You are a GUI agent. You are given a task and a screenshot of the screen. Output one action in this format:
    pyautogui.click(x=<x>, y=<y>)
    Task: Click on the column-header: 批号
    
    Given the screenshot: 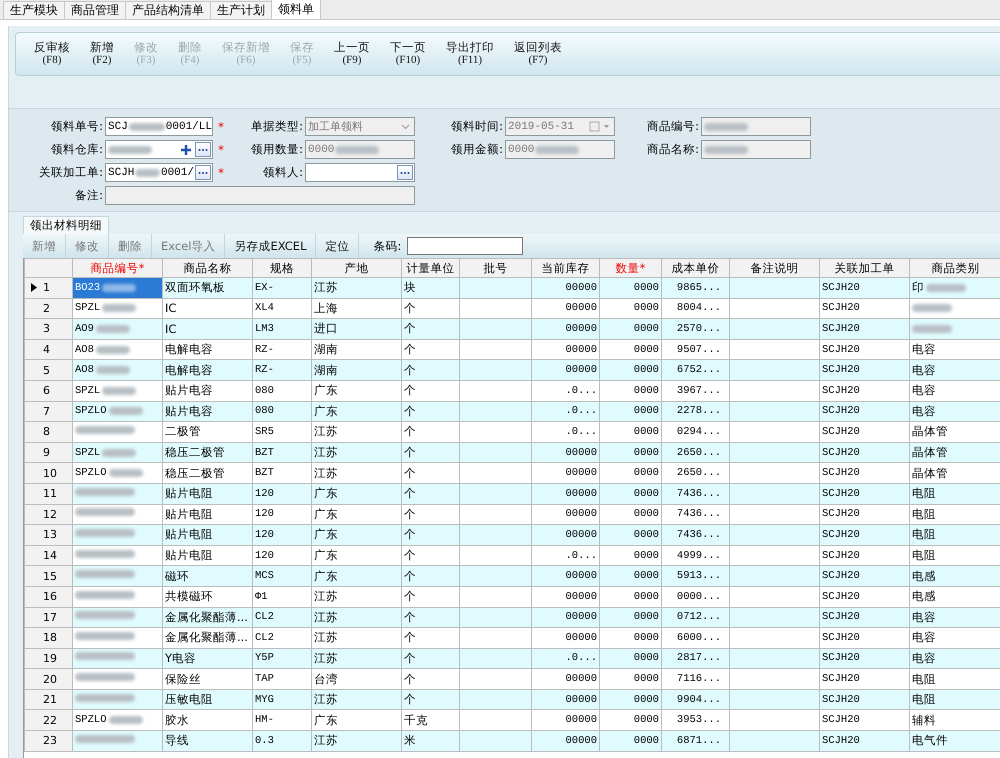 What is the action you would take?
    pyautogui.click(x=496, y=268)
    